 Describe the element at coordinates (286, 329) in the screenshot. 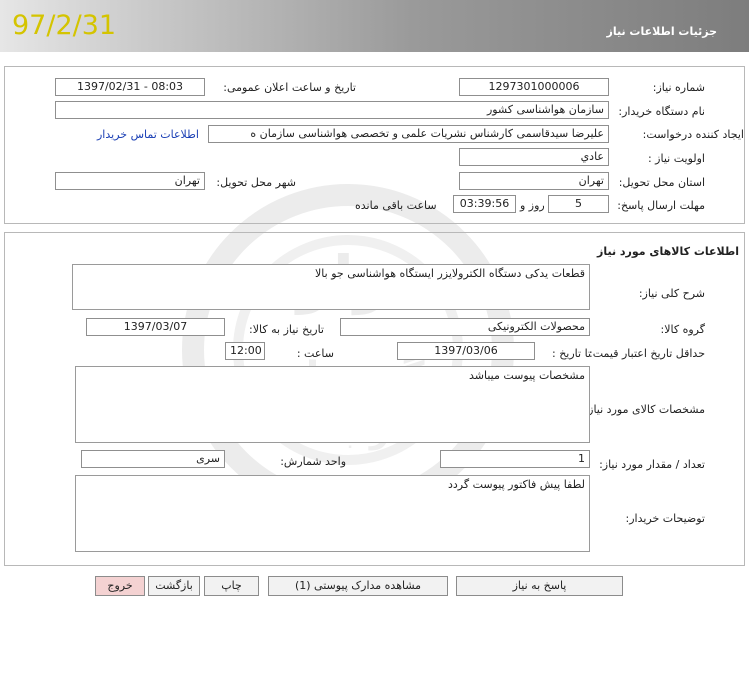

I see `need-date-label: تاریخ نیاز به کالا:` at that location.